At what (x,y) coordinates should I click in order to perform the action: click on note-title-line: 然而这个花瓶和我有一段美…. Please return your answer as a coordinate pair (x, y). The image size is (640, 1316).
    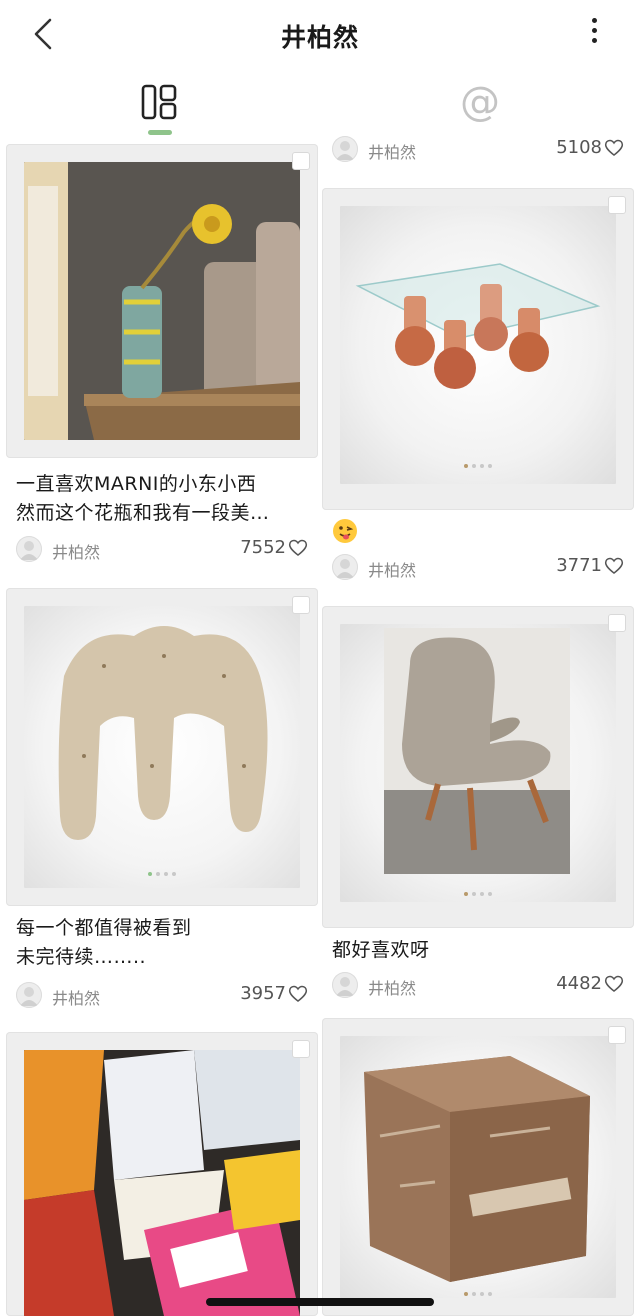
    Looking at the image, I should click on (143, 513).